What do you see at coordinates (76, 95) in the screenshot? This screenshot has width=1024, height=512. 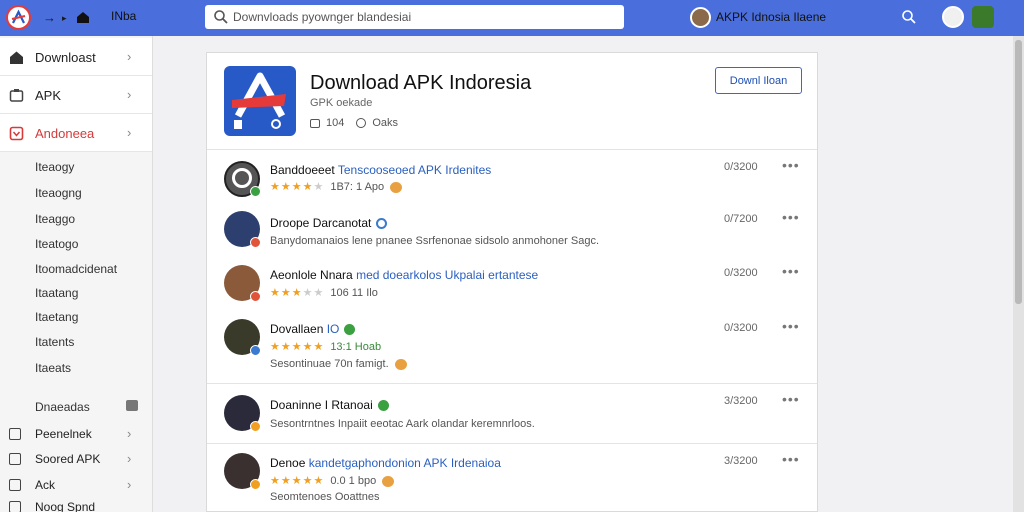 I see `sidebar-item-apk: APK ›` at bounding box center [76, 95].